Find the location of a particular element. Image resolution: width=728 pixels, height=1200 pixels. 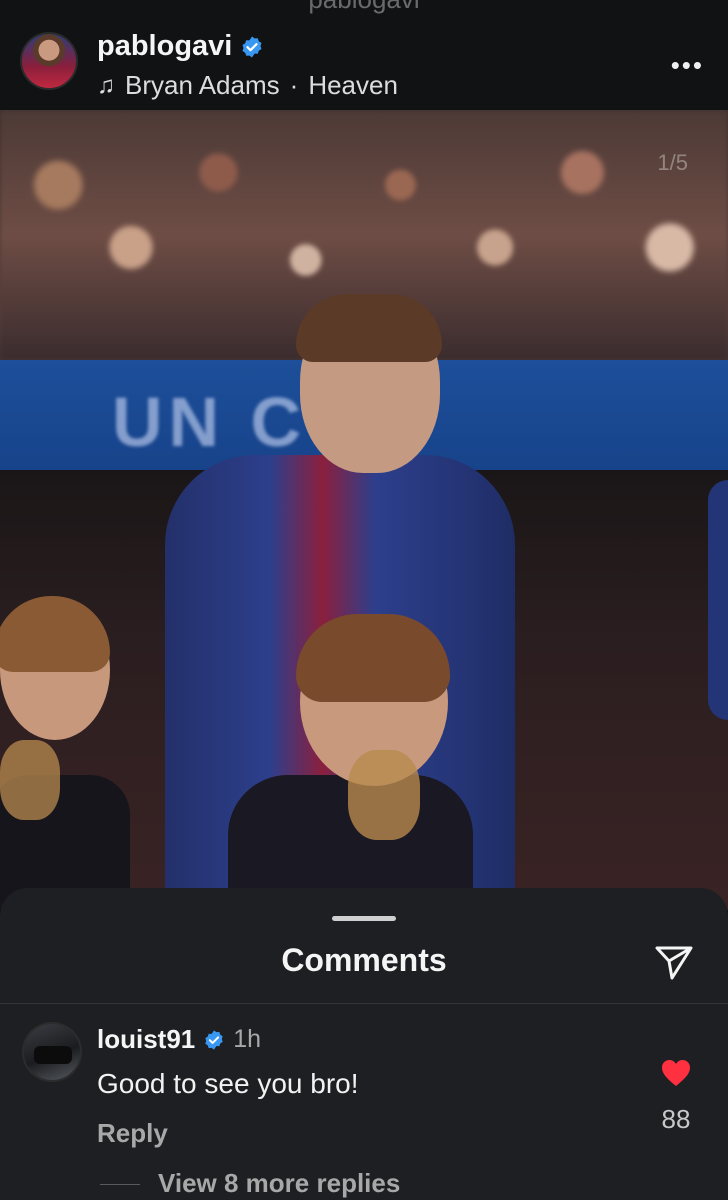

more-options-button: ••• is located at coordinates (687, 65).